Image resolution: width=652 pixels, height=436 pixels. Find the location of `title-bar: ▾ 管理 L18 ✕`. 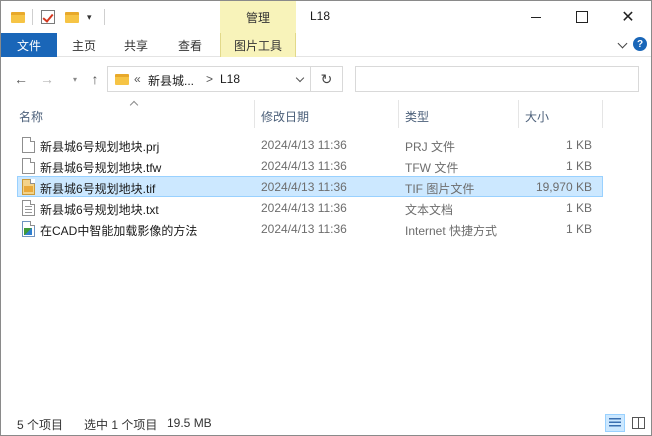

title-bar: ▾ 管理 L18 ✕ is located at coordinates (326, 17).